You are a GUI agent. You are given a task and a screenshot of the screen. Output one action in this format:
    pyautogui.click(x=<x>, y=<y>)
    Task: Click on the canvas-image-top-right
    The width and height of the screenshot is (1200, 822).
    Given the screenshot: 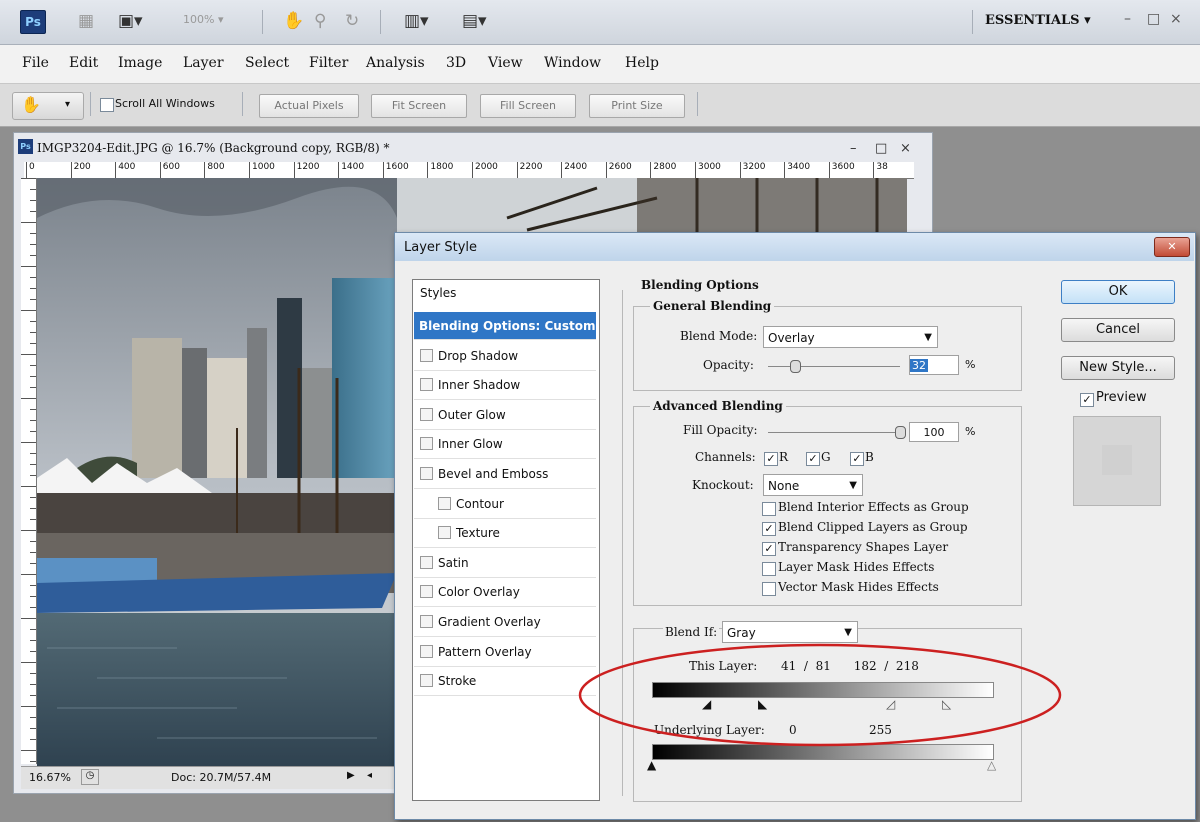 What is the action you would take?
    pyautogui.click(x=652, y=208)
    